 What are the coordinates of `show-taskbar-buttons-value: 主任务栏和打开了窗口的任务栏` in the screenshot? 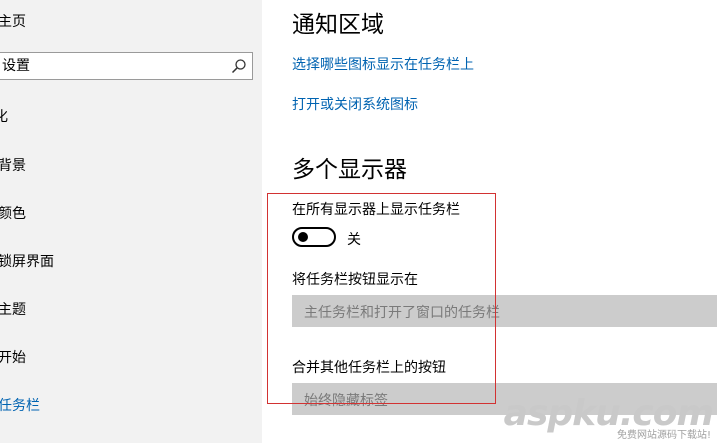 It's located at (402, 313).